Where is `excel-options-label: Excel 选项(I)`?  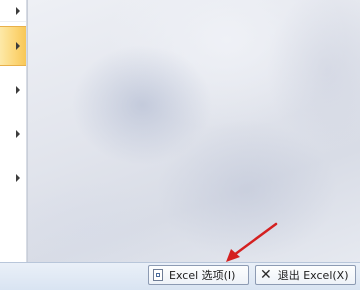
excel-options-label: Excel 选项(I) is located at coordinates (202, 275).